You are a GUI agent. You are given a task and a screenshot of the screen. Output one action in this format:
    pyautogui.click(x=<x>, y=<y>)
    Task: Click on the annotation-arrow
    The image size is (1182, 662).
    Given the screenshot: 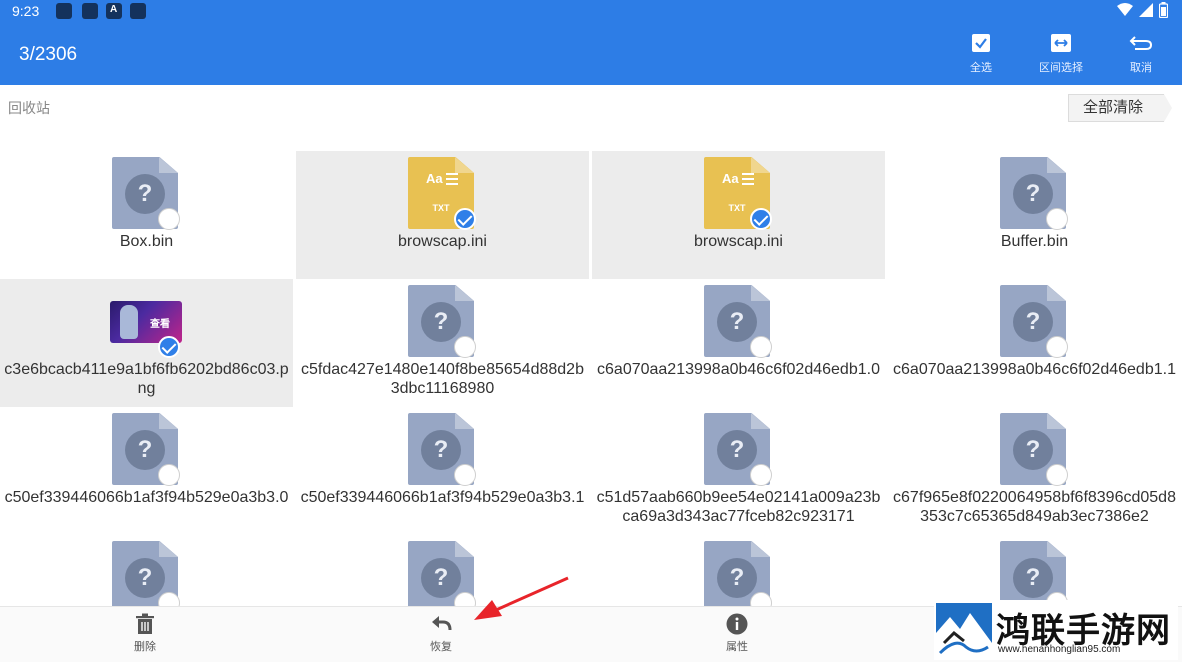 What is the action you would take?
    pyautogui.click(x=521, y=598)
    